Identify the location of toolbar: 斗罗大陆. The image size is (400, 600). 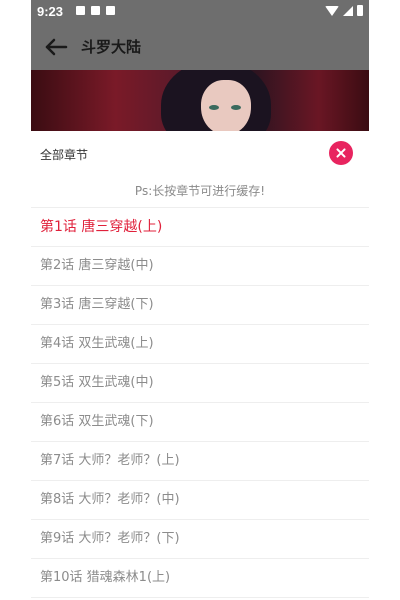
(200, 47).